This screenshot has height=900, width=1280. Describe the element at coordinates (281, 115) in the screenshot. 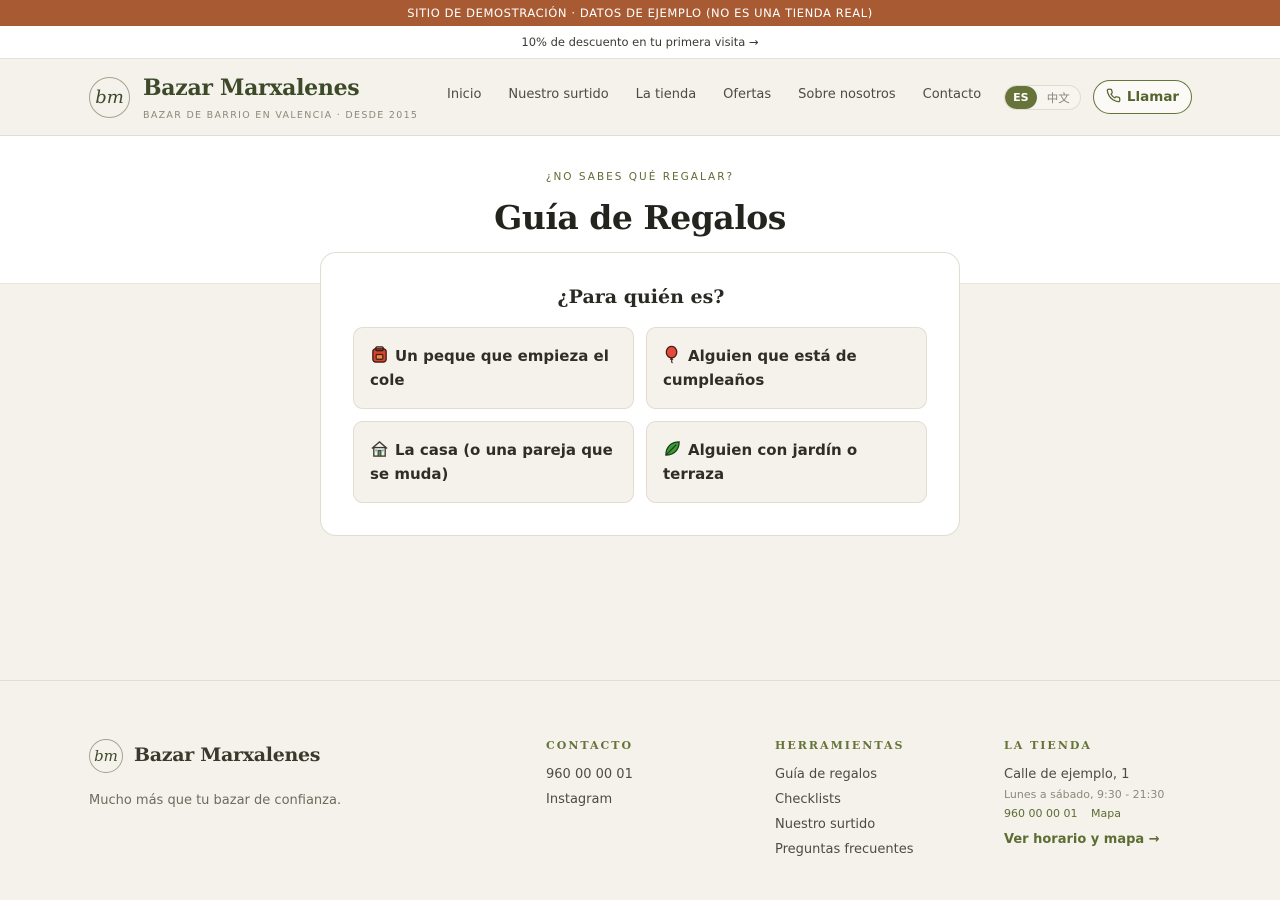

I see `logo-tagline: BAZAR DE BARRIO EN VALENCIA · DESDE 2015` at that location.